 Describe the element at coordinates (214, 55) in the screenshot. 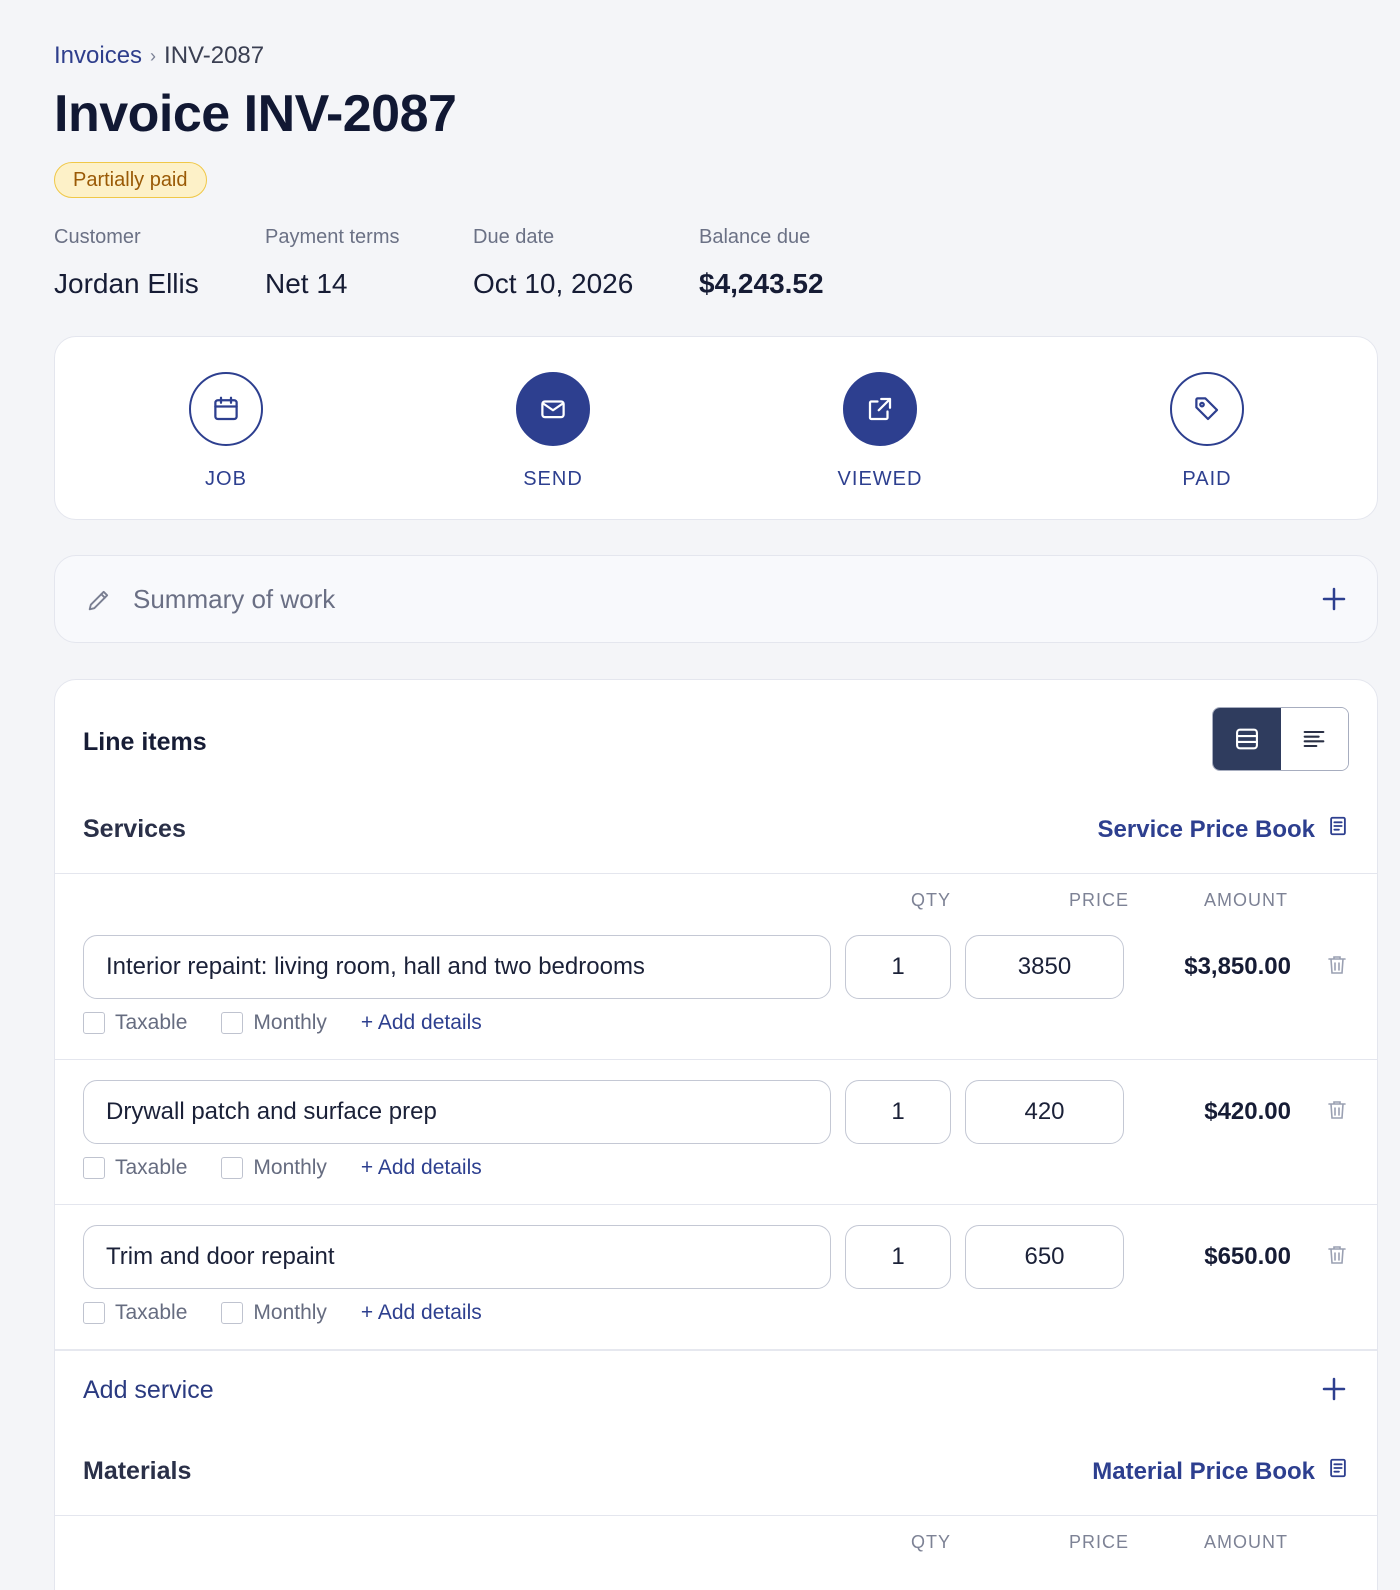

I see `breadcrumb-current: INV-2087` at that location.